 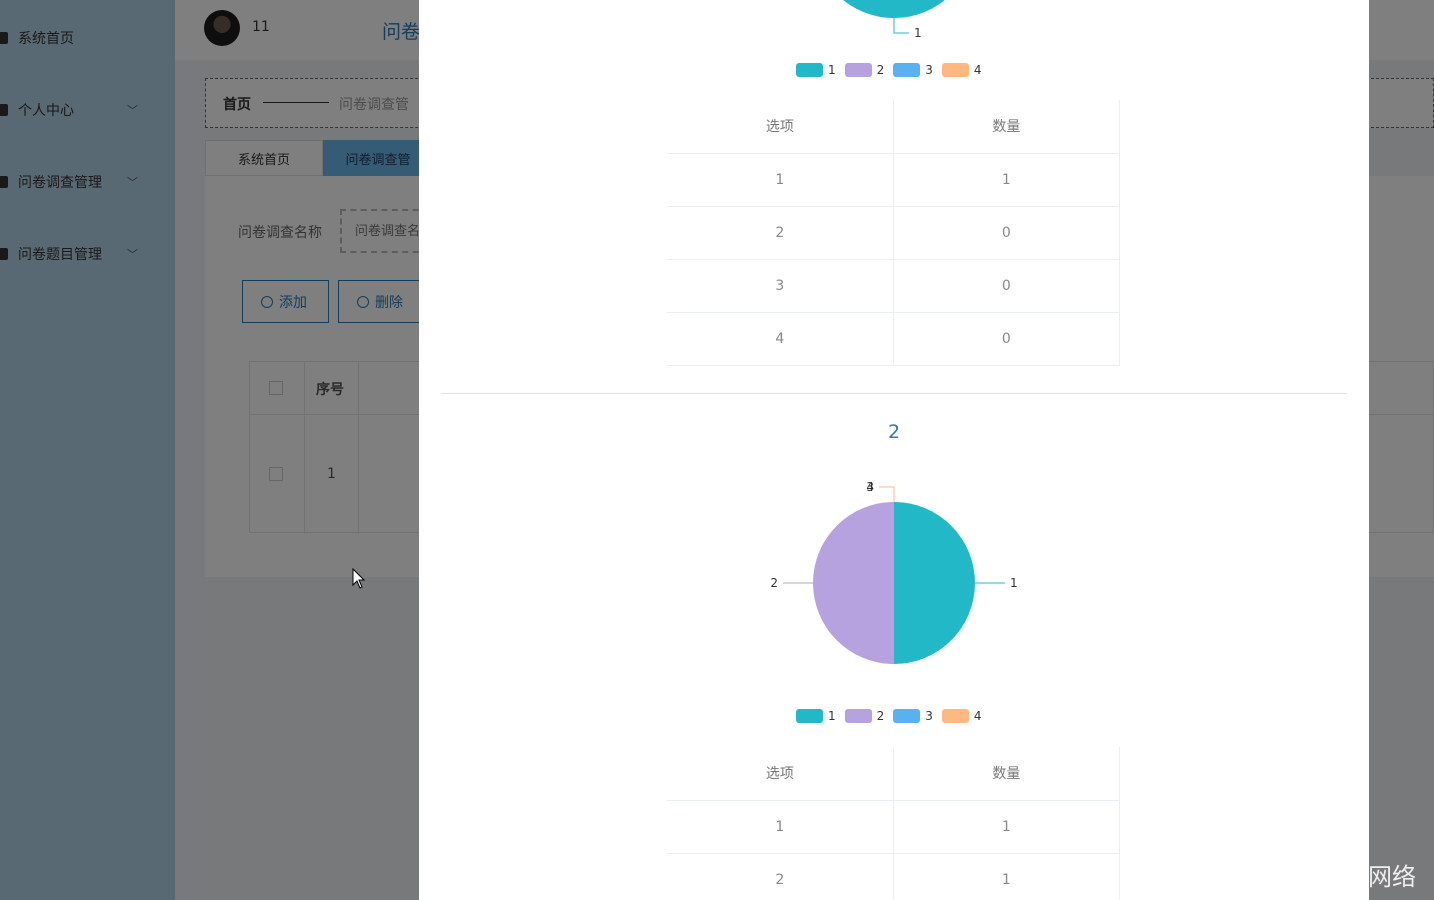 I want to click on section-divider, so click(x=894, y=393).